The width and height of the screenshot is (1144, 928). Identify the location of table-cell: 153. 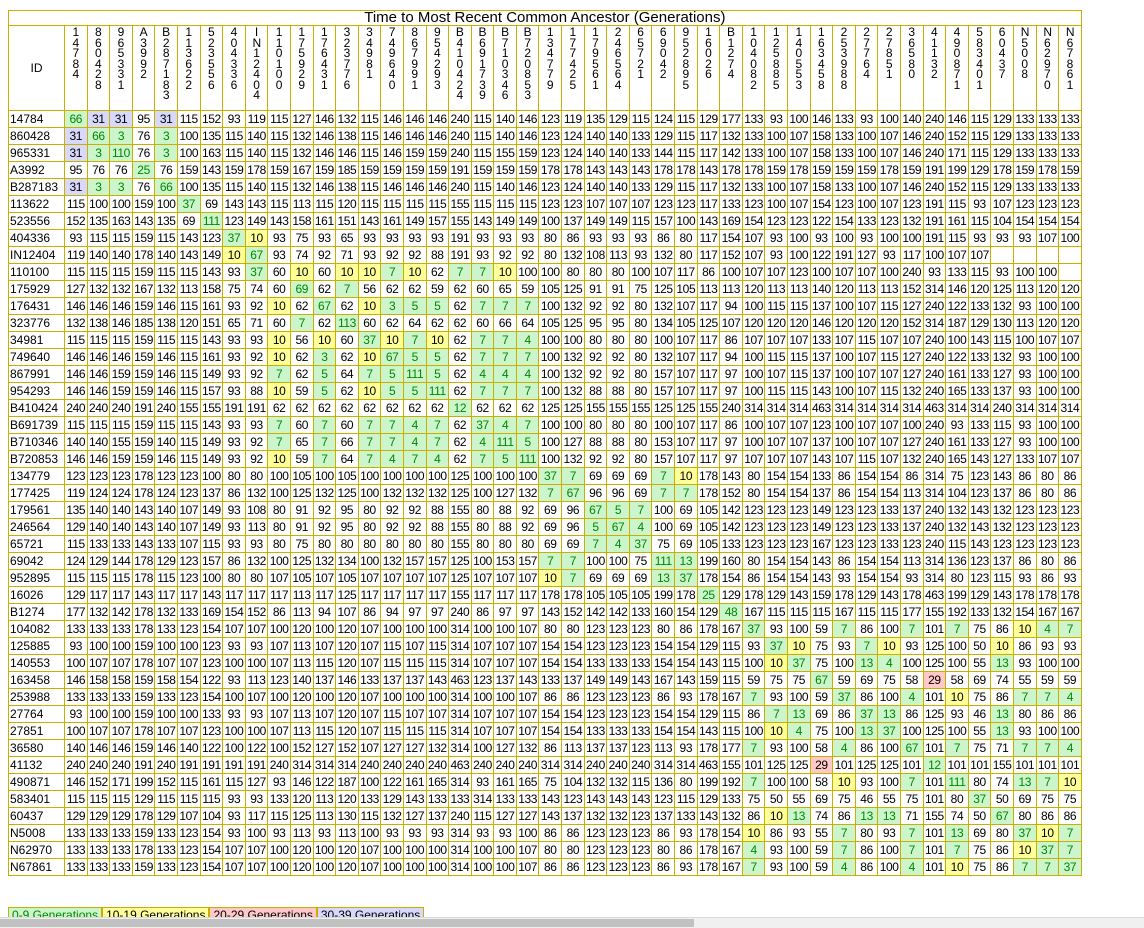
(663, 442).